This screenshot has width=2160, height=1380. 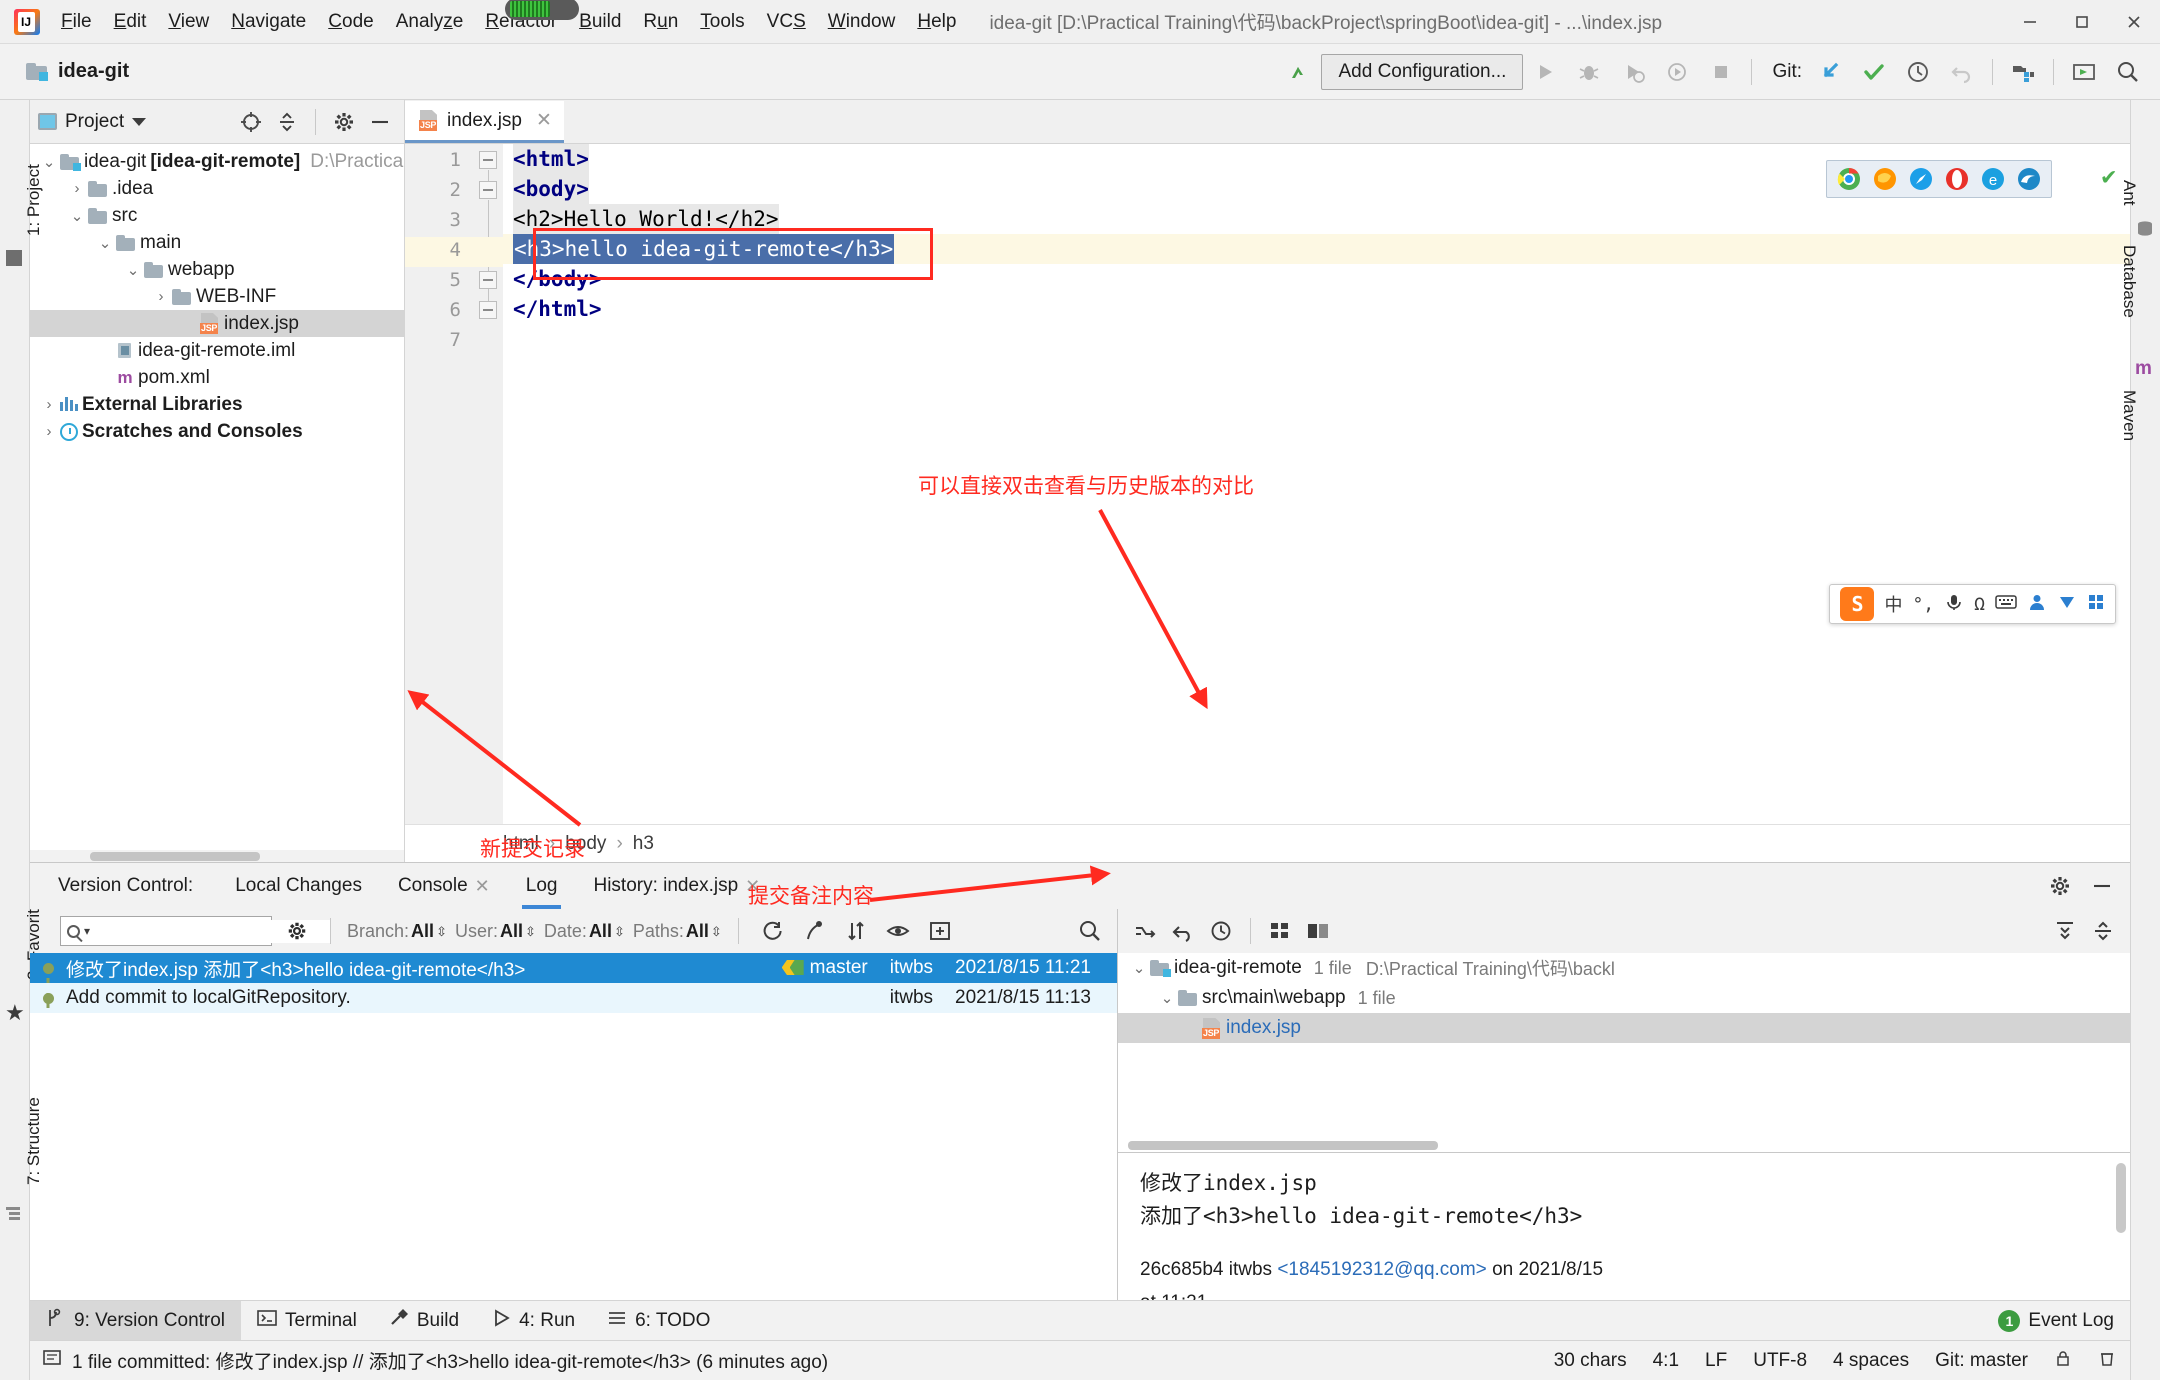 I want to click on menu-code: Code, so click(x=350, y=22).